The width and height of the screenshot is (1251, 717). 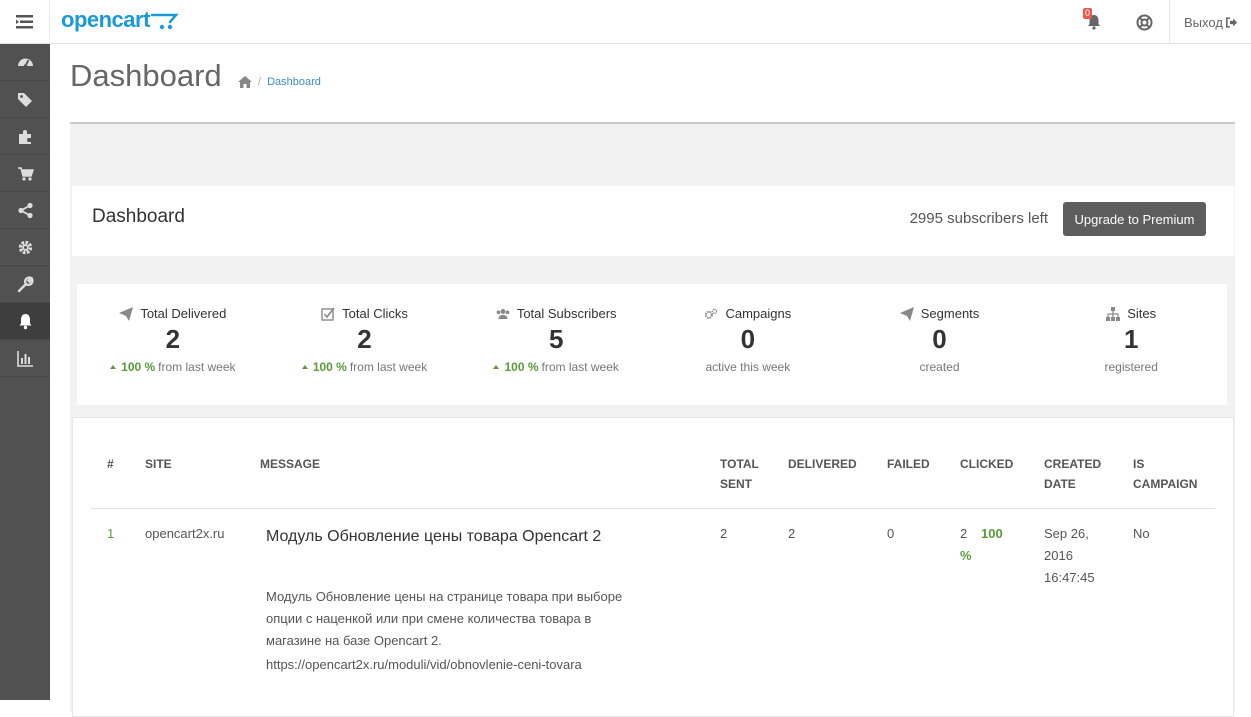 I want to click on logout-button: Выход, so click(x=1210, y=22).